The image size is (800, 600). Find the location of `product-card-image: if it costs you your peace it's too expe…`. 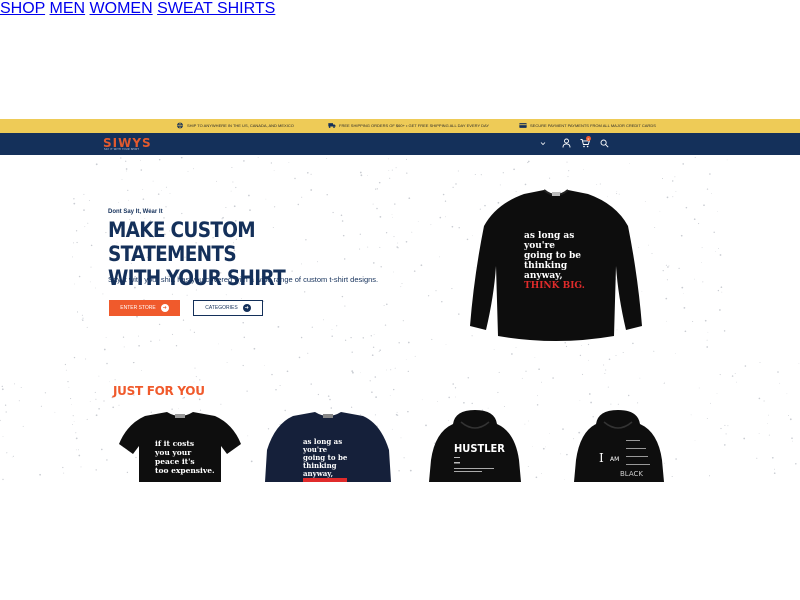

product-card-image: if it costs you your peace it's too expe… is located at coordinates (180, 446).